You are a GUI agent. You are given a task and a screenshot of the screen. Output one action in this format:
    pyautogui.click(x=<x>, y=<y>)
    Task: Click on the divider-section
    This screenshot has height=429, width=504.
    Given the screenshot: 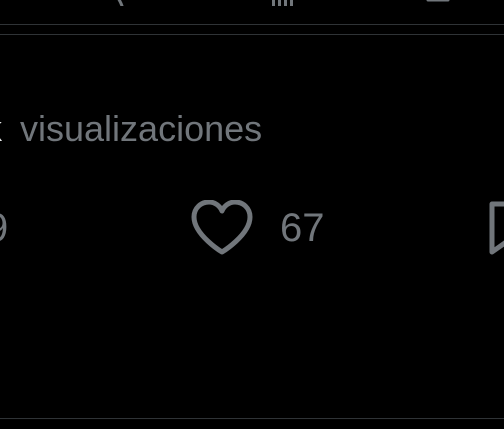 What is the action you would take?
    pyautogui.click(x=252, y=34)
    